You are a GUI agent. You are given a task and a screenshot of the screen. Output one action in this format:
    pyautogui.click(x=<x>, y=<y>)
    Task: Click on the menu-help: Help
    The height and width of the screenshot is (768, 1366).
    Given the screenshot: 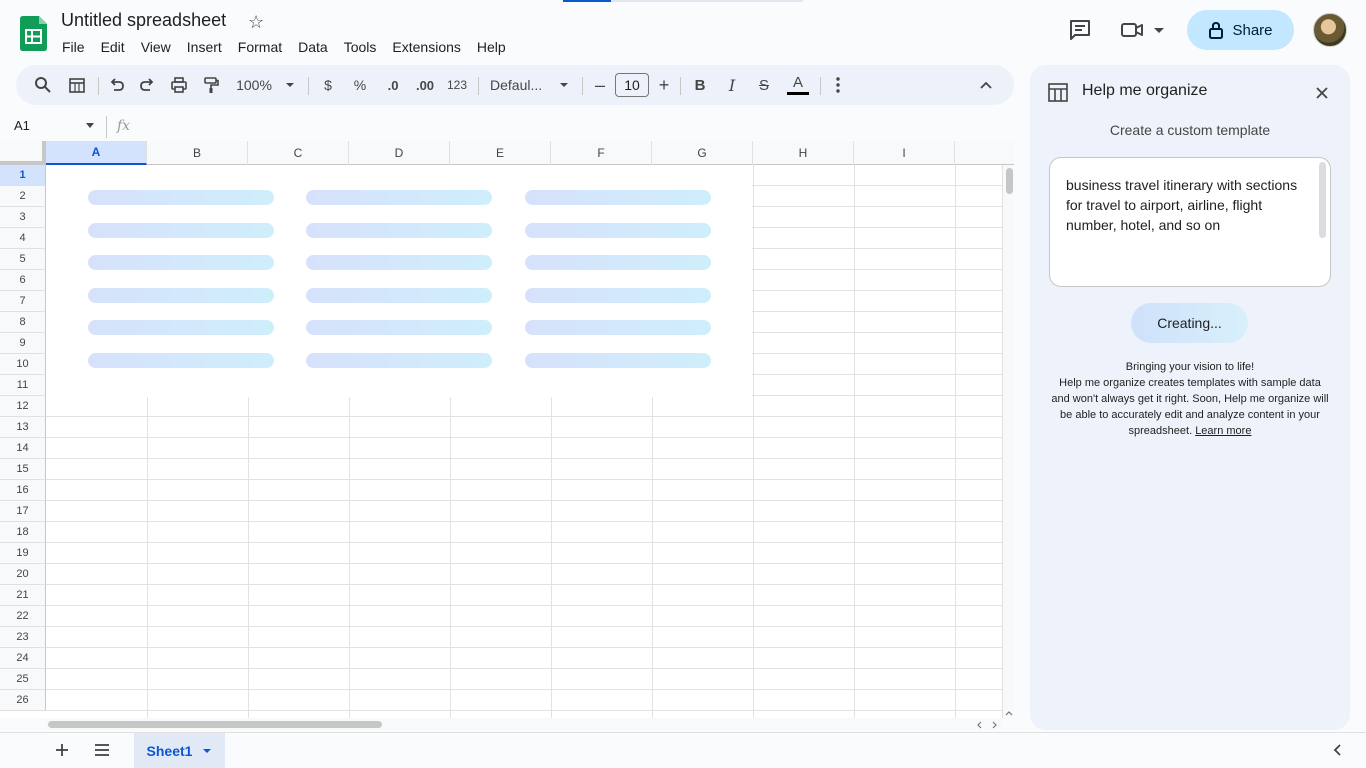 What is the action you would take?
    pyautogui.click(x=491, y=47)
    